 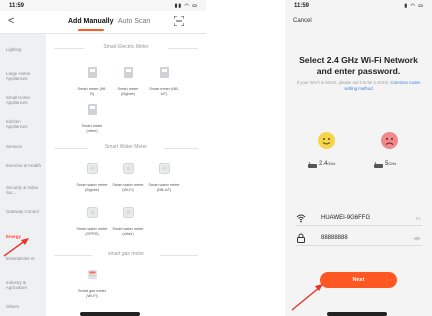 What do you see at coordinates (24, 124) in the screenshot?
I see `sidebar-item-kitchen-appliances: Kitchen Appliances` at bounding box center [24, 124].